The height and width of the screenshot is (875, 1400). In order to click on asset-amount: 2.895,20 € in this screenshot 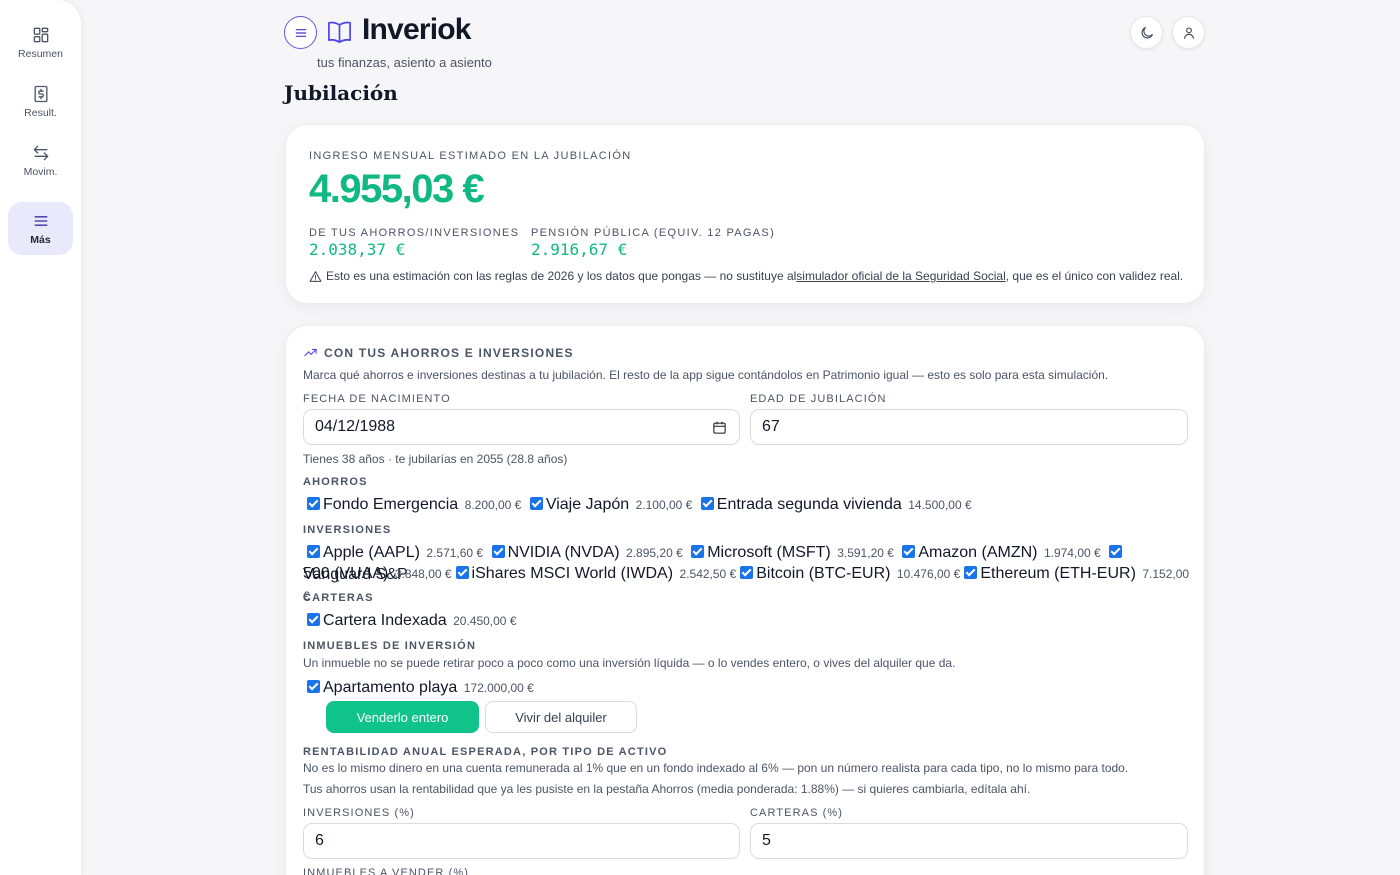, I will do `click(654, 553)`.